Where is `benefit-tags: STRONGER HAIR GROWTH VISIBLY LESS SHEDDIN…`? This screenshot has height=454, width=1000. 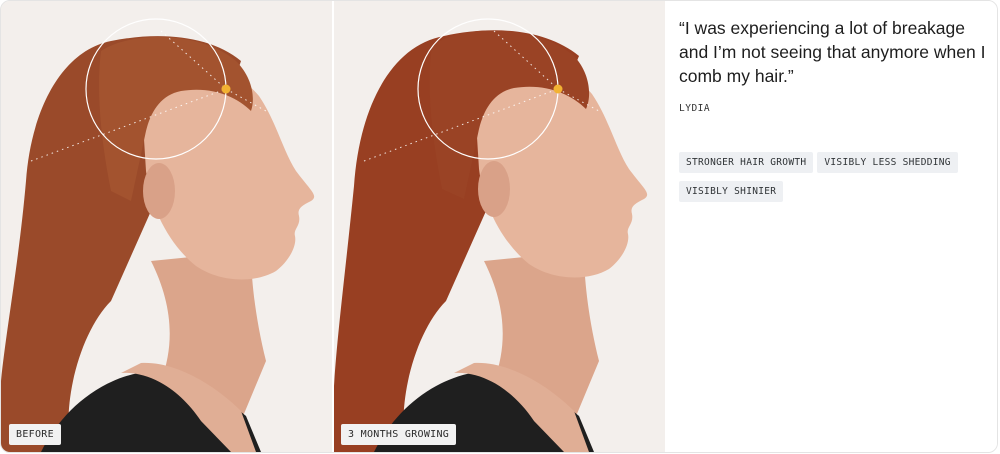 benefit-tags: STRONGER HAIR GROWTH VISIBLY LESS SHEDDIN… is located at coordinates (837, 181).